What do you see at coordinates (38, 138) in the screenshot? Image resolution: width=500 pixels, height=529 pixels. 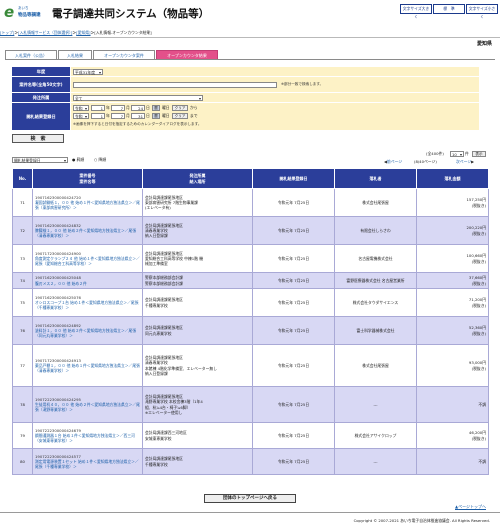 I see `search-button: 検 索` at bounding box center [38, 138].